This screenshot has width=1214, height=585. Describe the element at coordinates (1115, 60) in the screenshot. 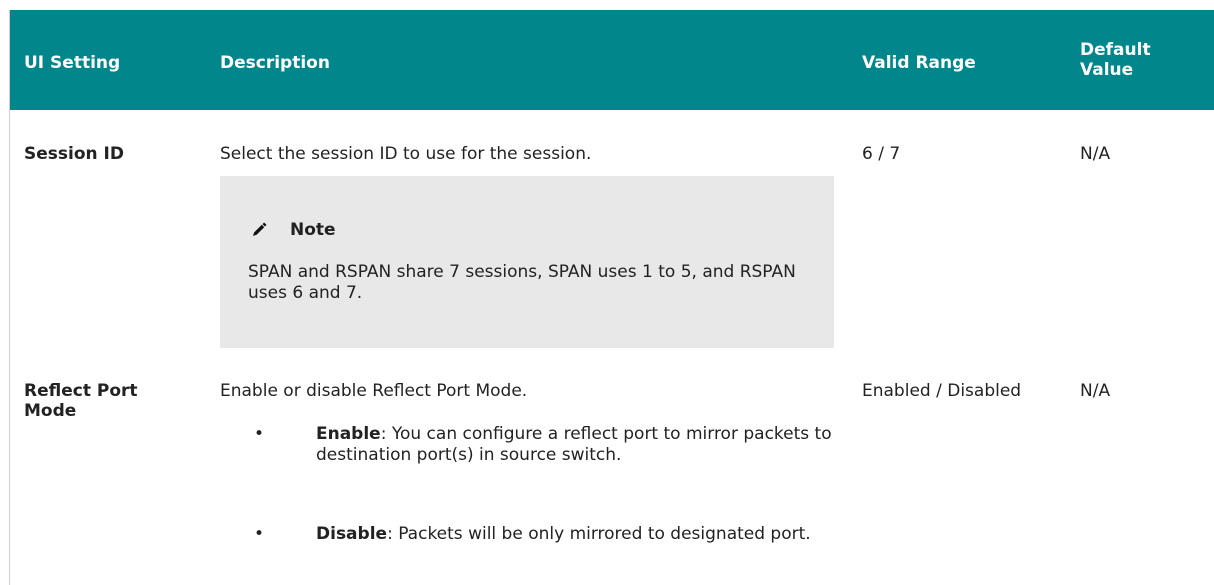

I see `header-default-value: Default Value` at that location.